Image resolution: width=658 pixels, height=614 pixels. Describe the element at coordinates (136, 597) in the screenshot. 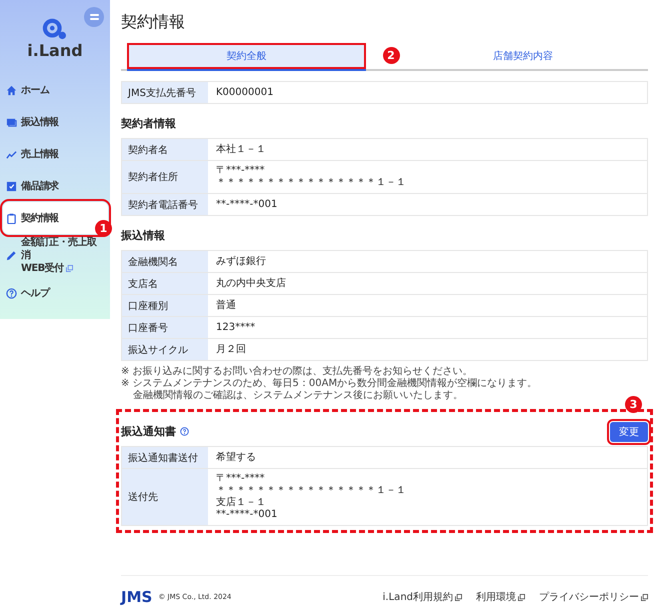

I see `footer-logo: JMS` at that location.